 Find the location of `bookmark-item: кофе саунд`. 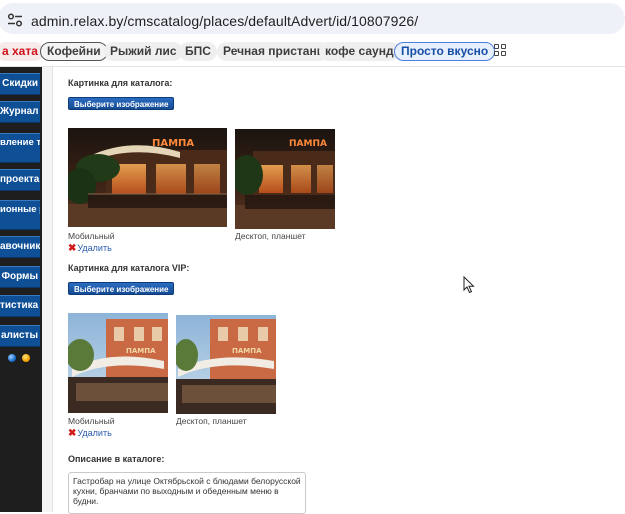

bookmark-item: кофе саунд is located at coordinates (359, 51).